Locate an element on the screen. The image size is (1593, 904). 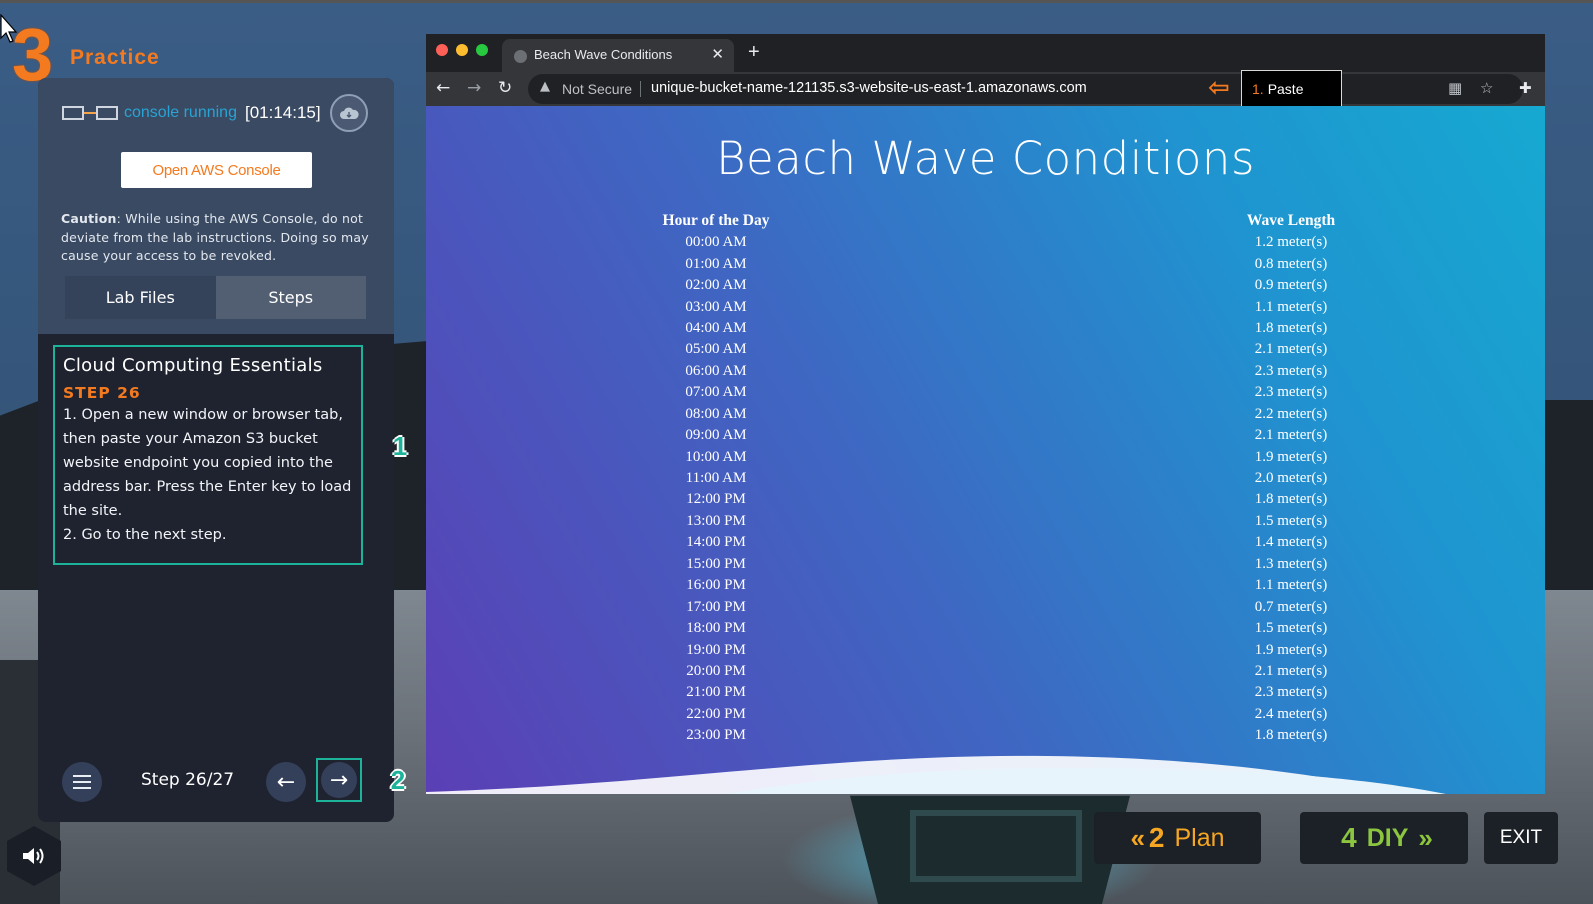
paste-step-number: 1. is located at coordinates (1258, 89).